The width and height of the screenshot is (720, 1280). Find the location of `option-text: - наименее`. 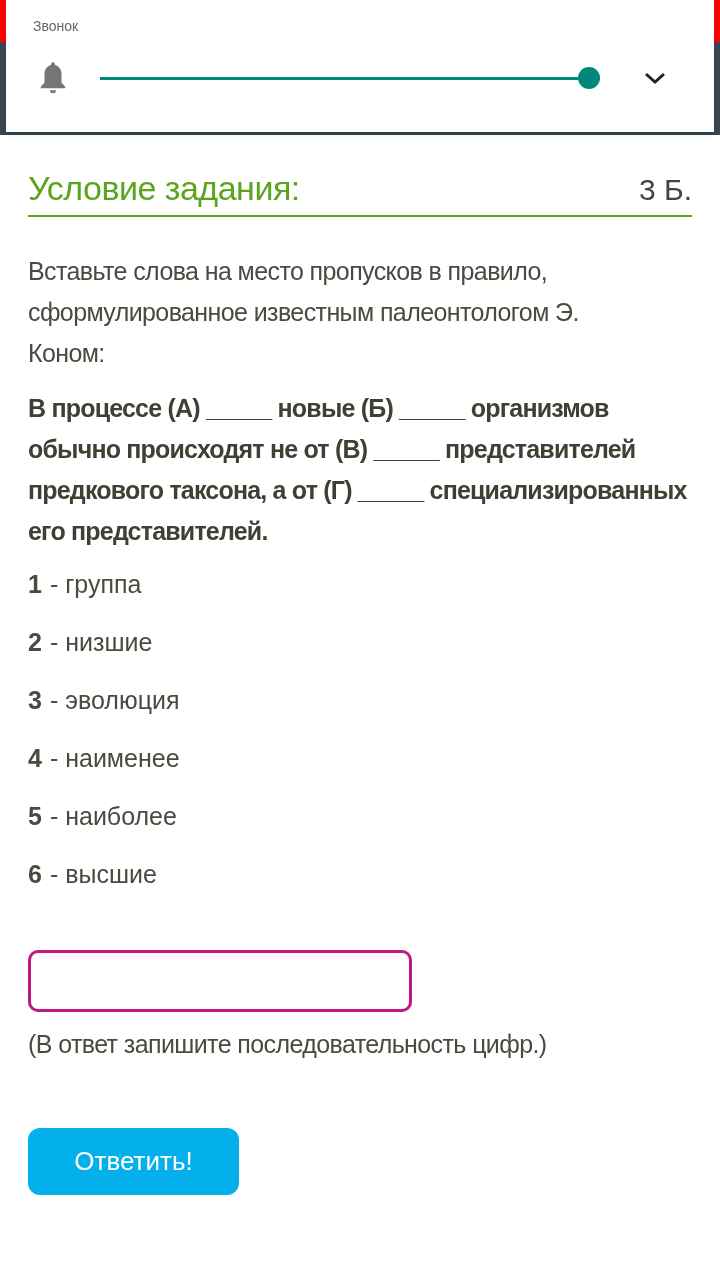

option-text: - наименее is located at coordinates (114, 758).